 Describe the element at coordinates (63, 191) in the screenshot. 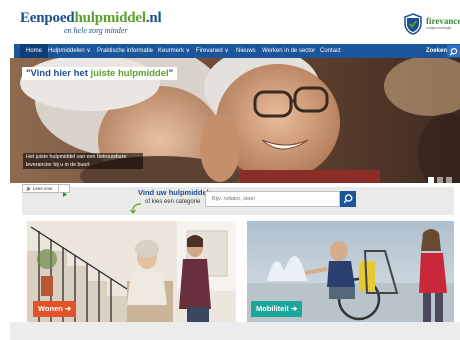

I see `readspeaker-play` at that location.